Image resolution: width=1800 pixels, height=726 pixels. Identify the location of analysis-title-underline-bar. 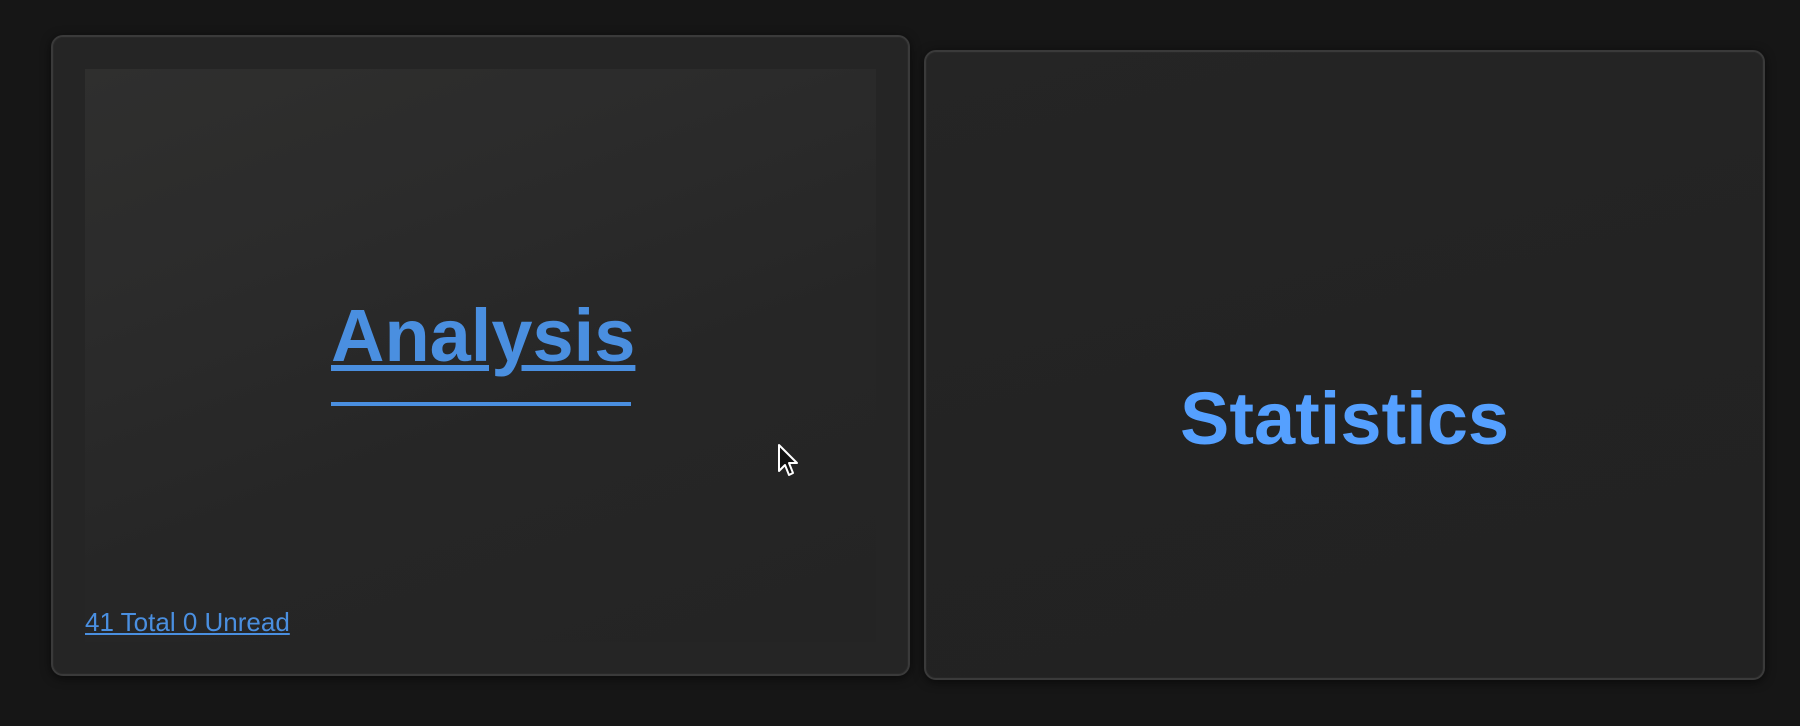
(481, 404).